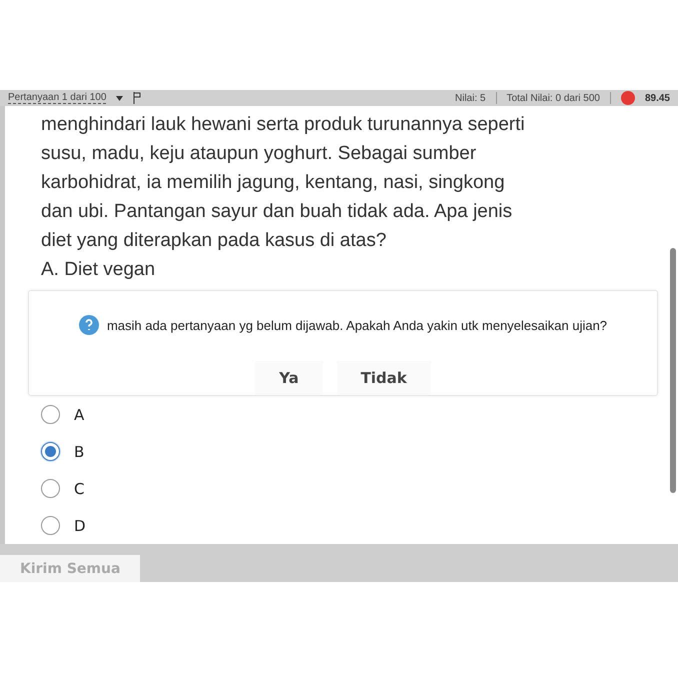  I want to click on option-label: B, so click(79, 451).